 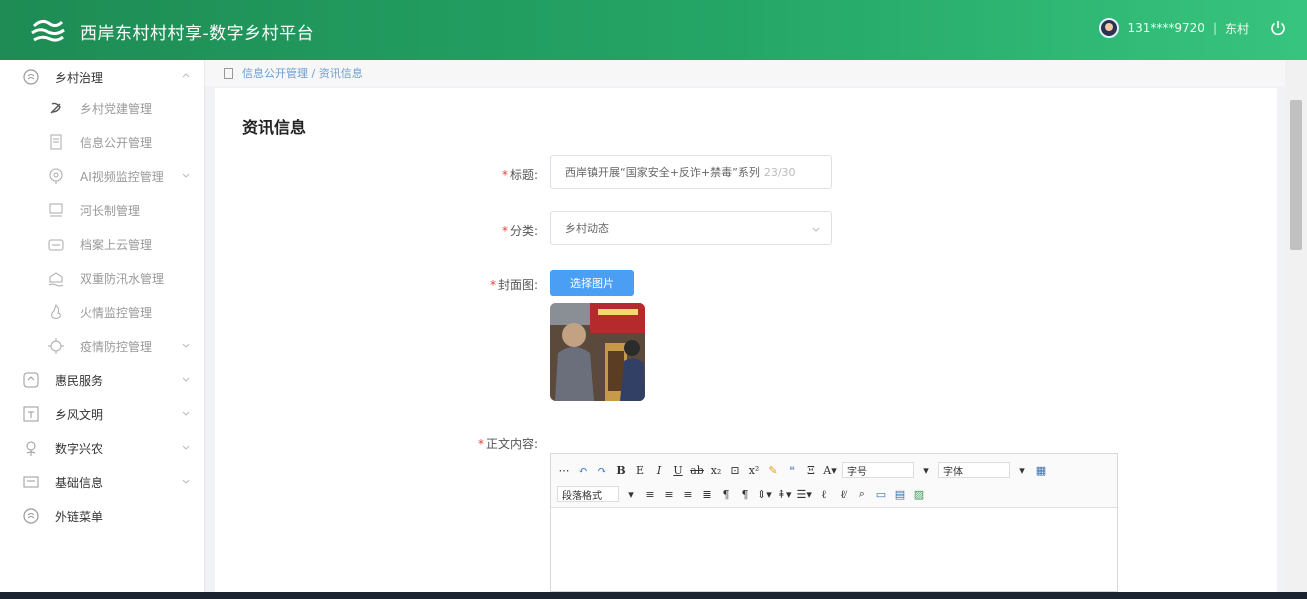 I want to click on superscript-icon: x², so click(x=754, y=470).